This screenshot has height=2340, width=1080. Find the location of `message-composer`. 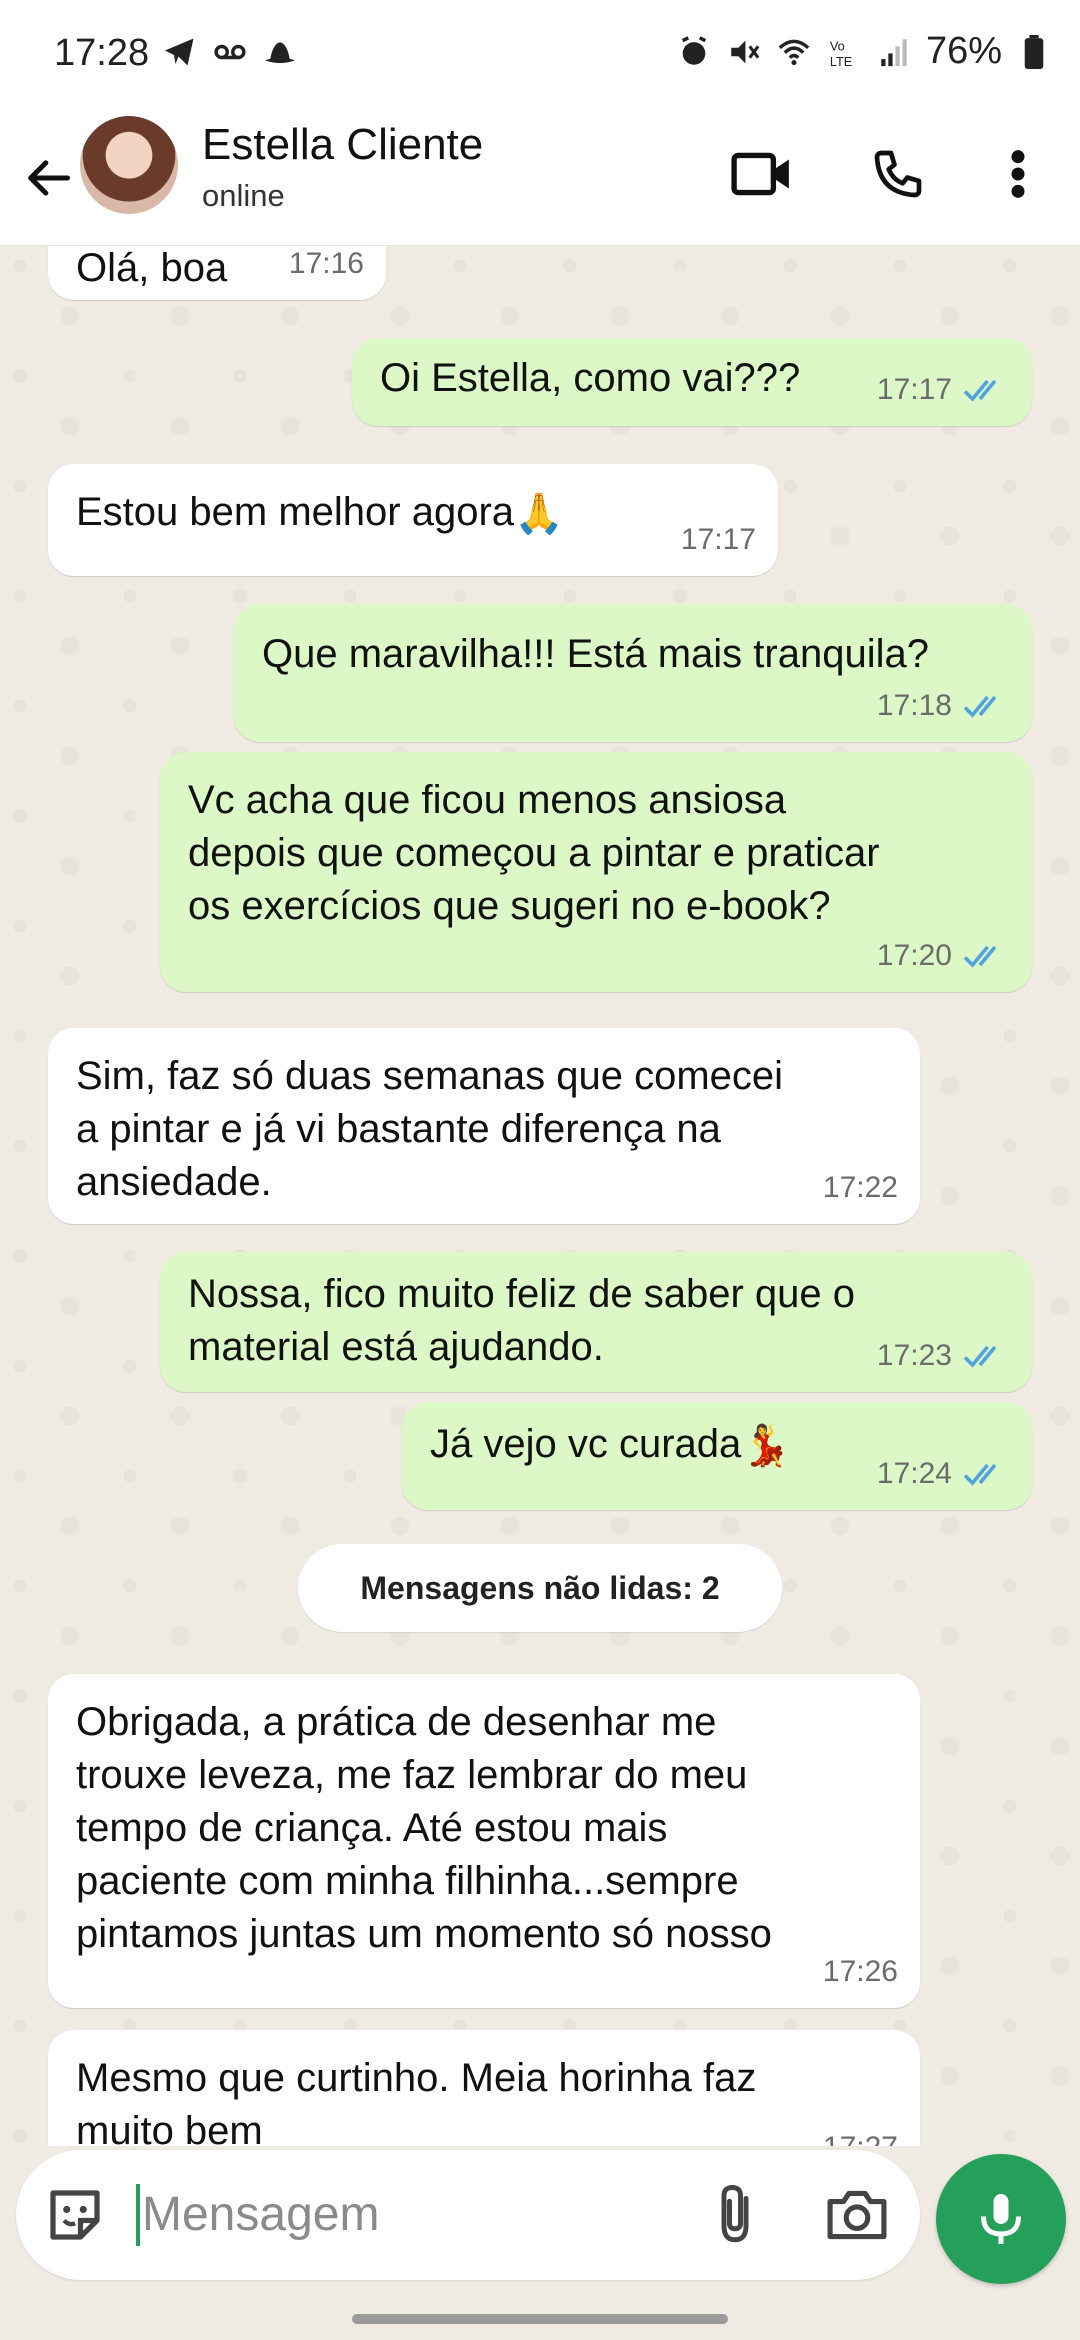

message-composer is located at coordinates (468, 2215).